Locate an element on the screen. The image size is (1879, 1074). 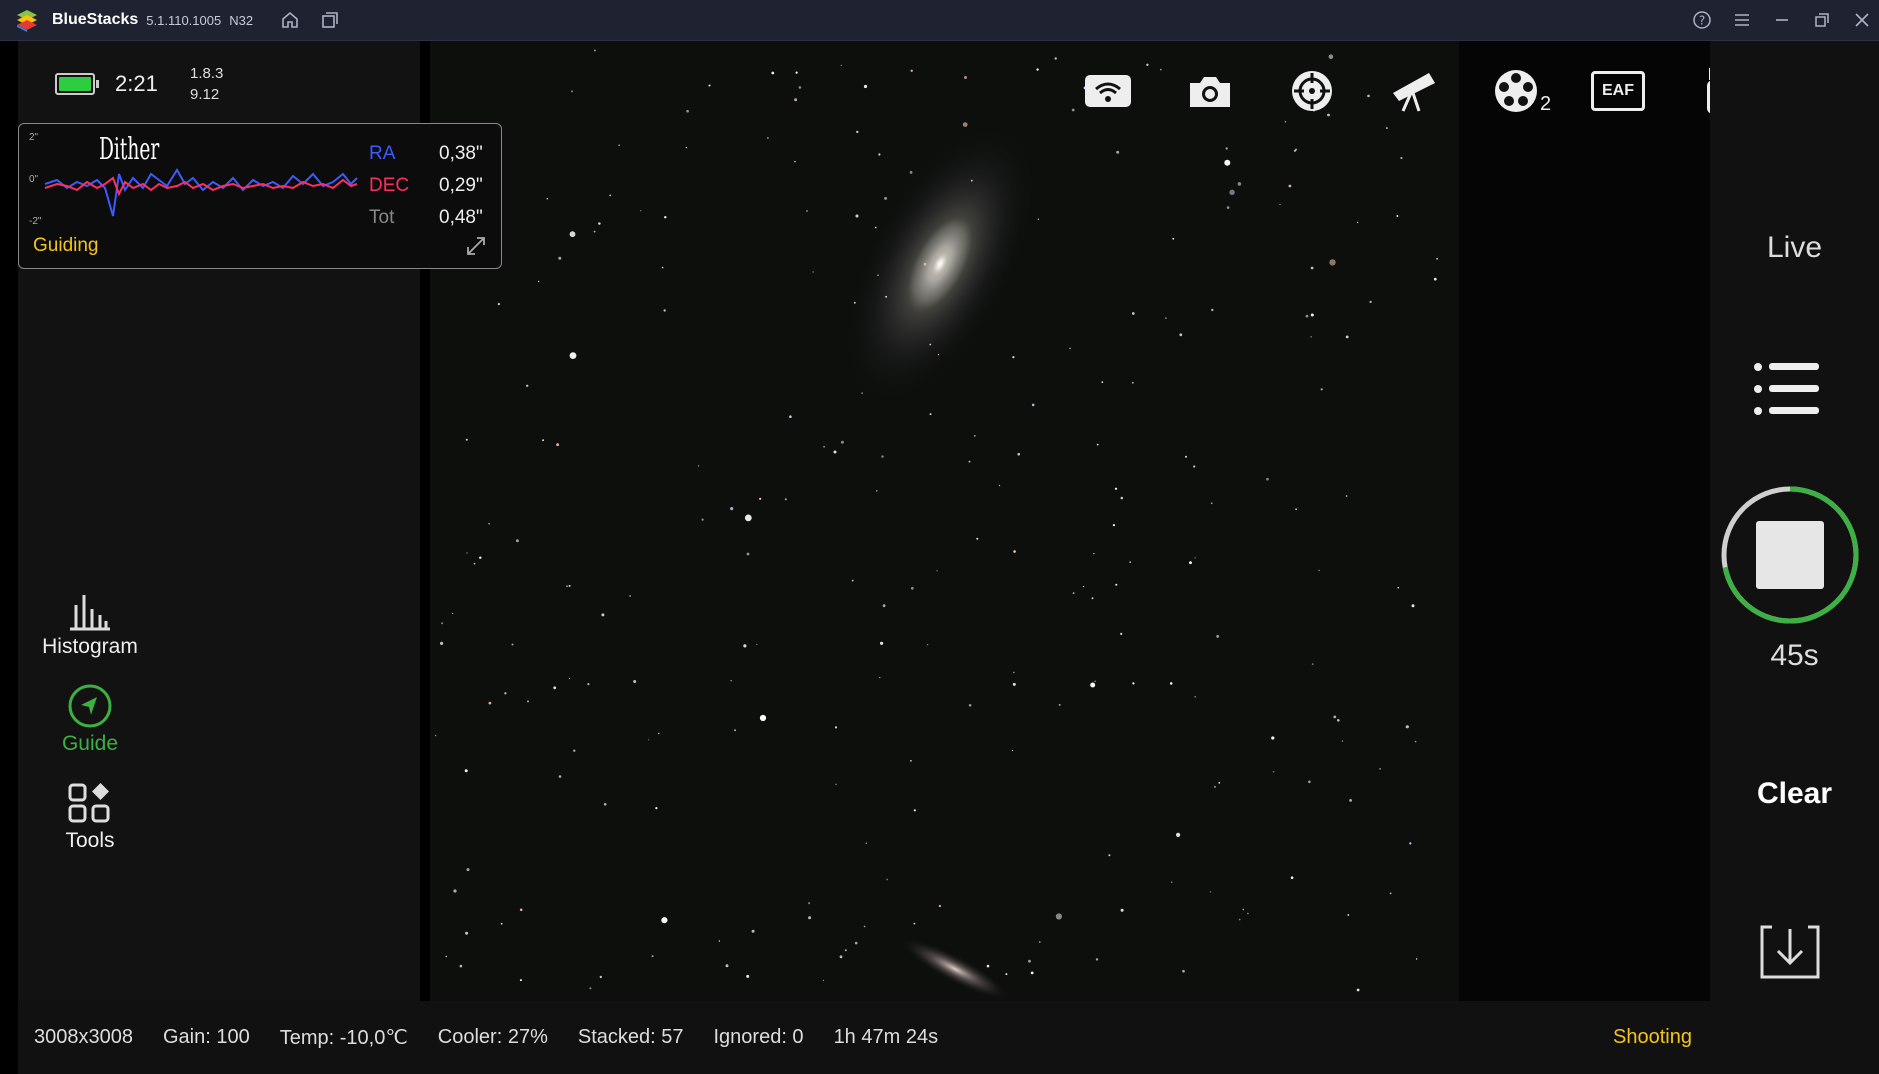
menu-icon is located at coordinates (1742, 20).